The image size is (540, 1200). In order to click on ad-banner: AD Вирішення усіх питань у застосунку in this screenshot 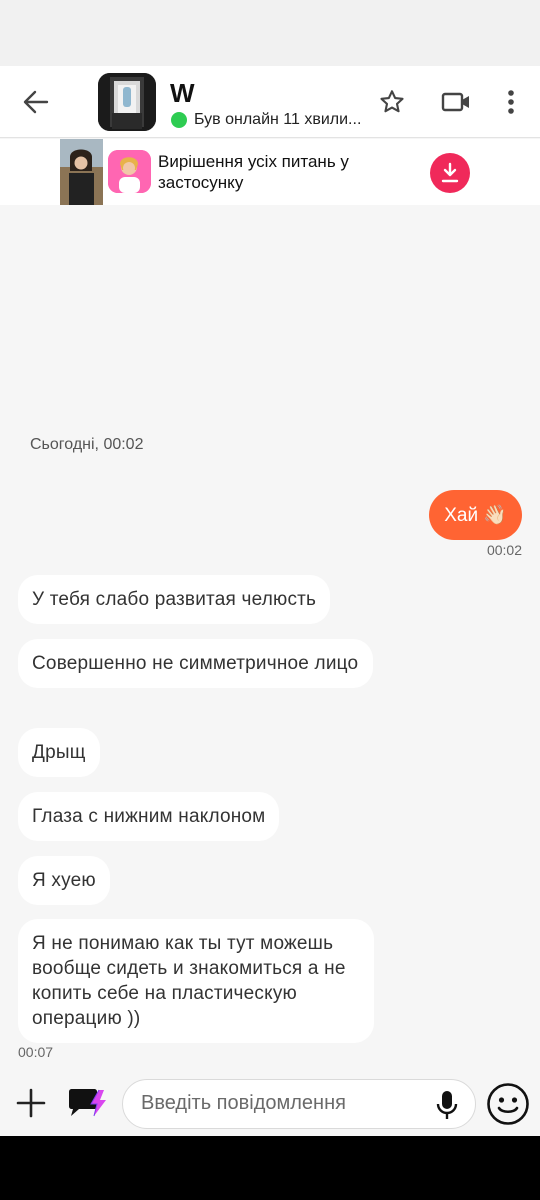, I will do `click(270, 172)`.